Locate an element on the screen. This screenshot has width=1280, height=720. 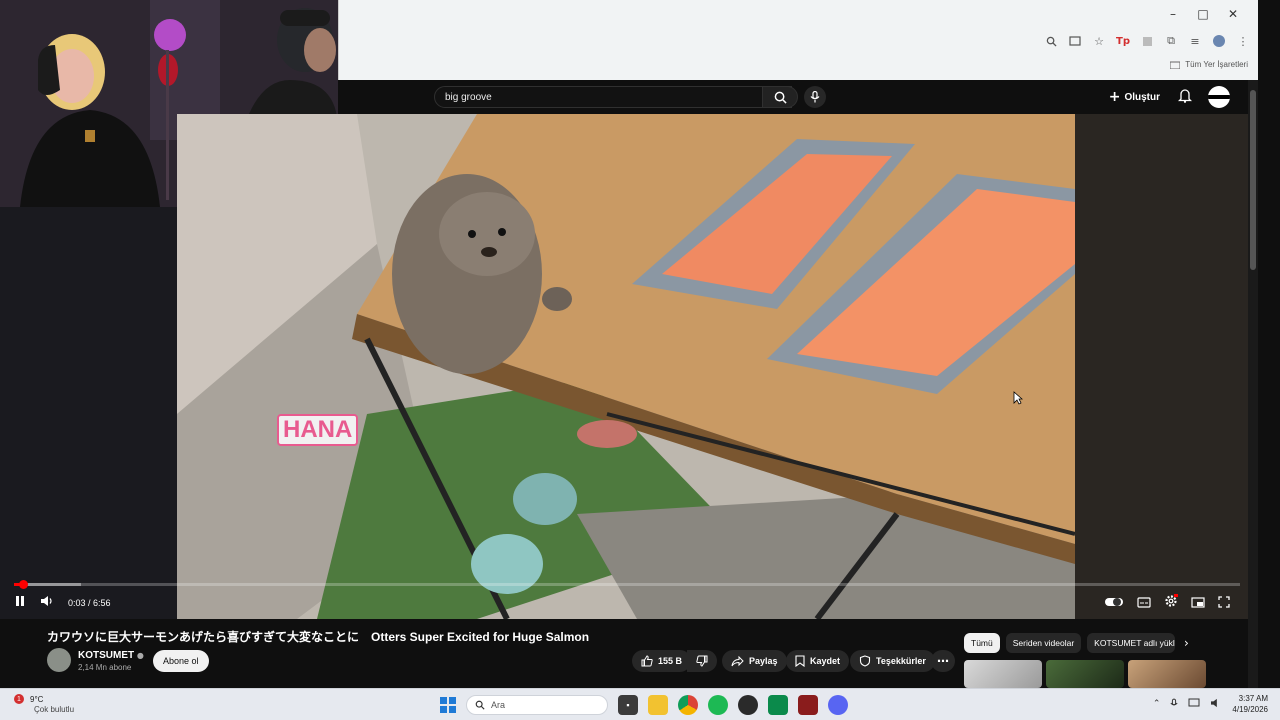
youtube-header: big groove ✕ + Oluştur is located at coordinates (798, 97).